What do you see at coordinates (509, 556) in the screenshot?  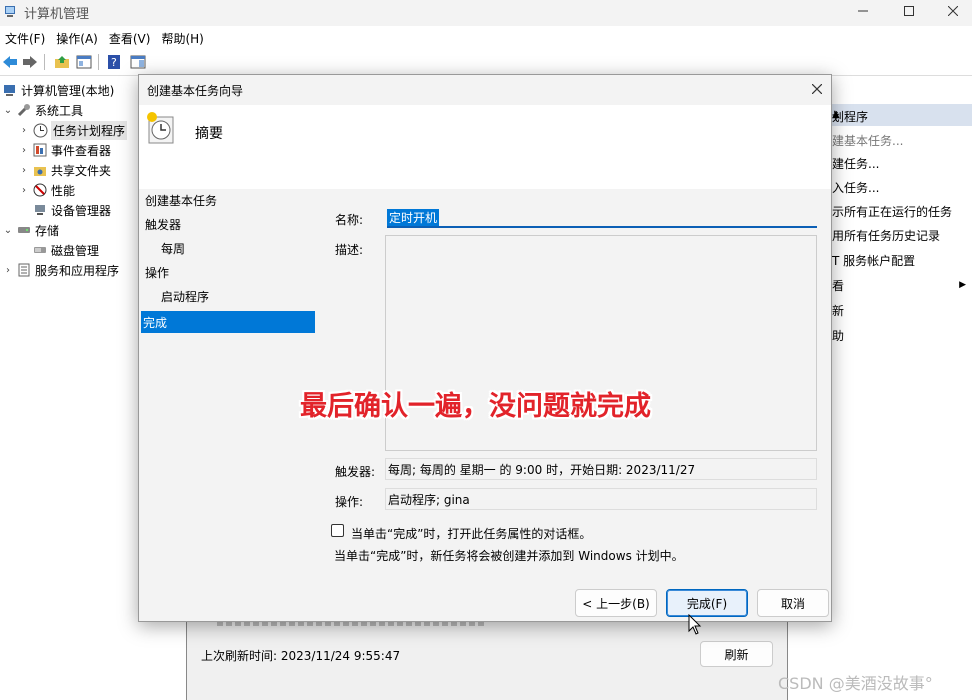 I see `info-text: 当单击“完成”时，新任务将会被创建并添加到 Windows 计划中。` at bounding box center [509, 556].